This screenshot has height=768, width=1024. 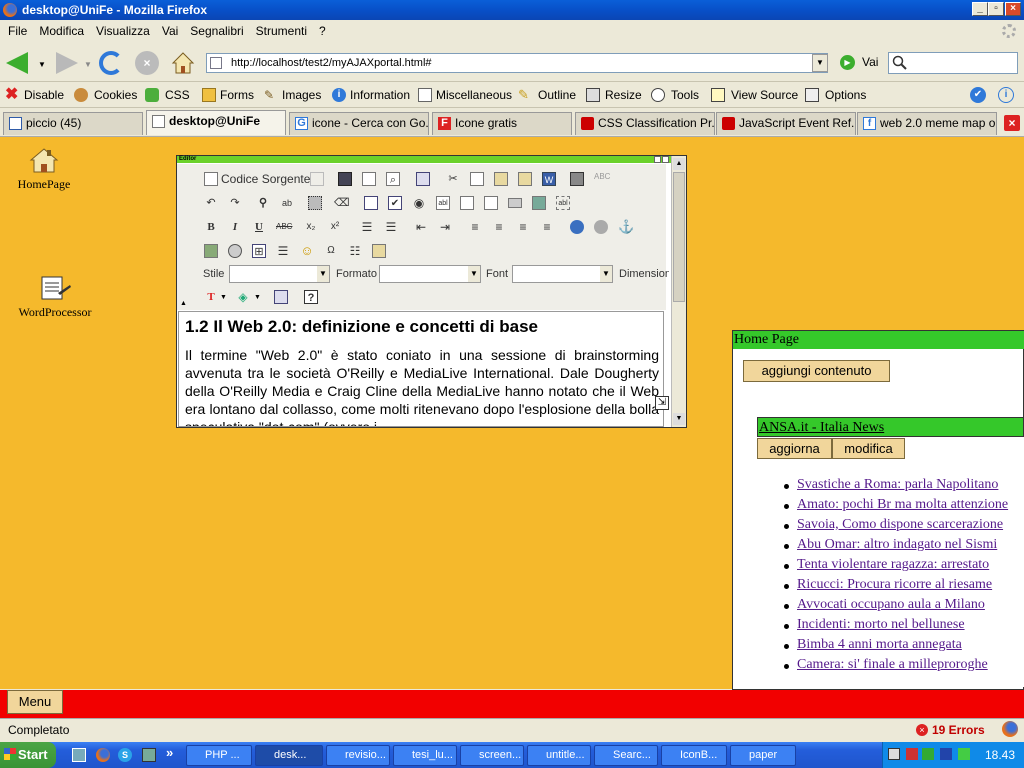 What do you see at coordinates (549, 179) in the screenshot?
I see `paste-word-icon: W` at bounding box center [549, 179].